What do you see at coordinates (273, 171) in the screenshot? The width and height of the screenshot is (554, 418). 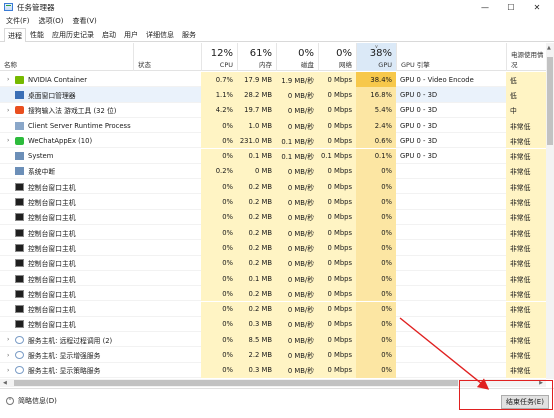 I see `table-row: 系统中断 0.2% 0 MB 0 MB/秒 0 Mbps 0% 非常低` at bounding box center [273, 171].